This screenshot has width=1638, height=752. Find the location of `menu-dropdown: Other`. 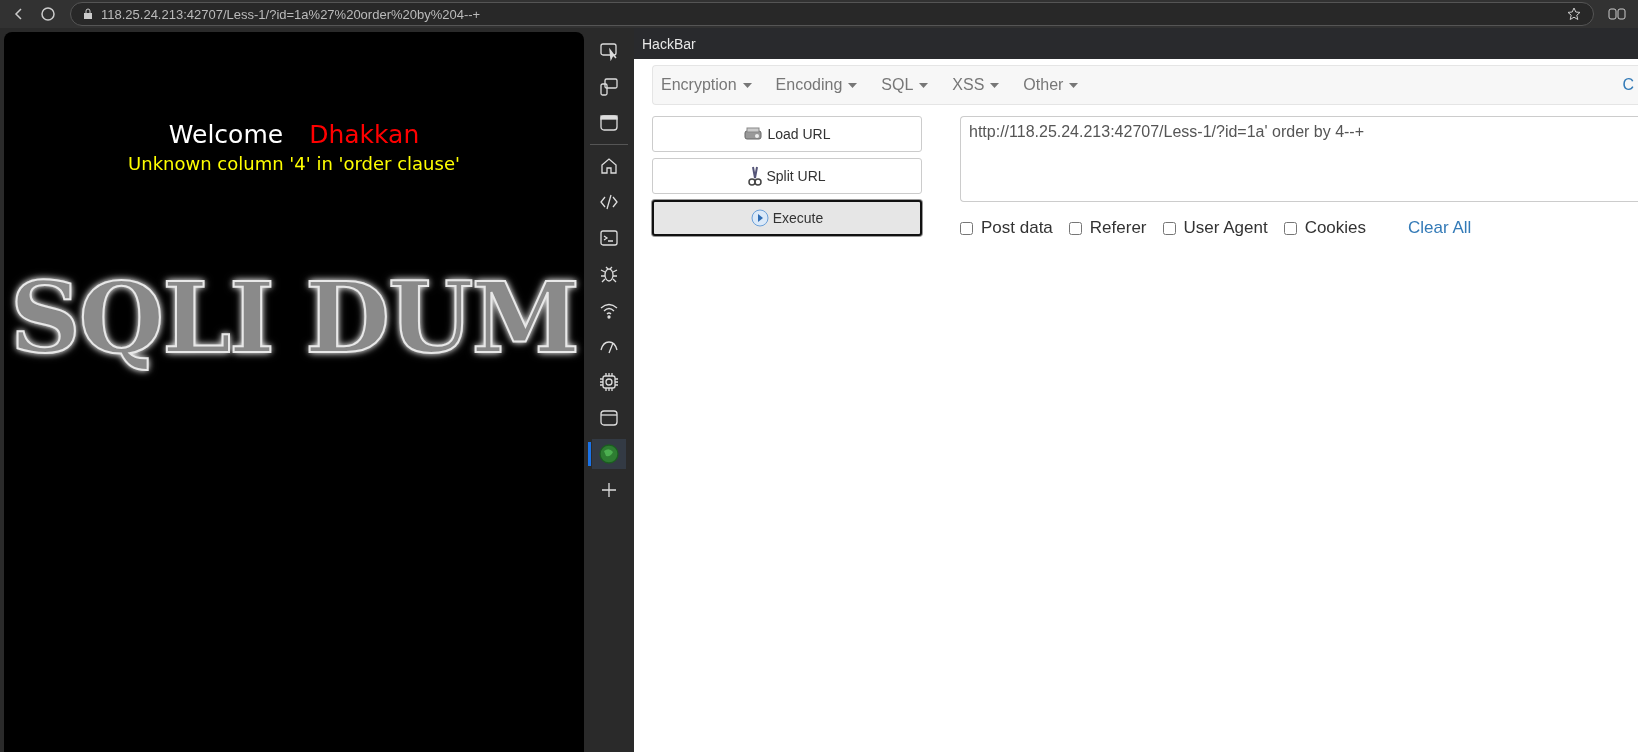

menu-dropdown: Other is located at coordinates (1056, 85).